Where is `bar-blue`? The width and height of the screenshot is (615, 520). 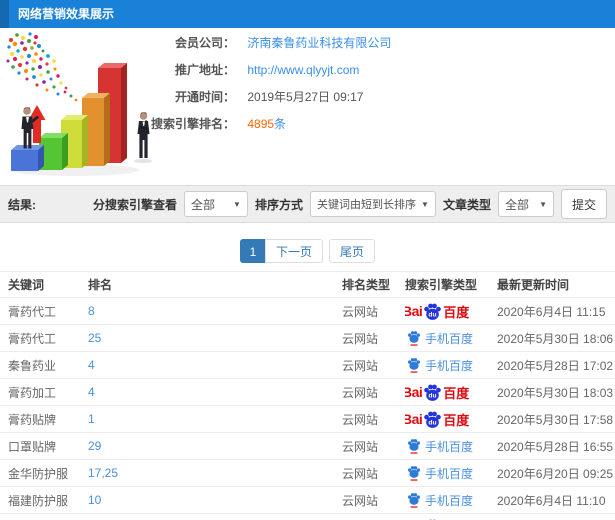
bar-blue is located at coordinates (27, 158).